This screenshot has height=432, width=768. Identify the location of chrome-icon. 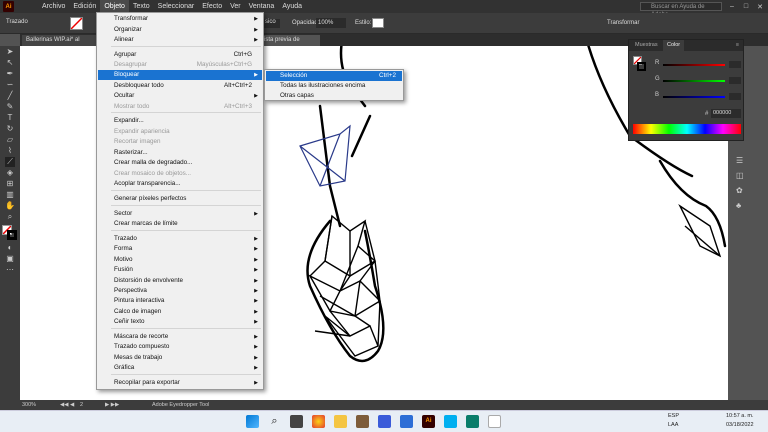
(318, 421).